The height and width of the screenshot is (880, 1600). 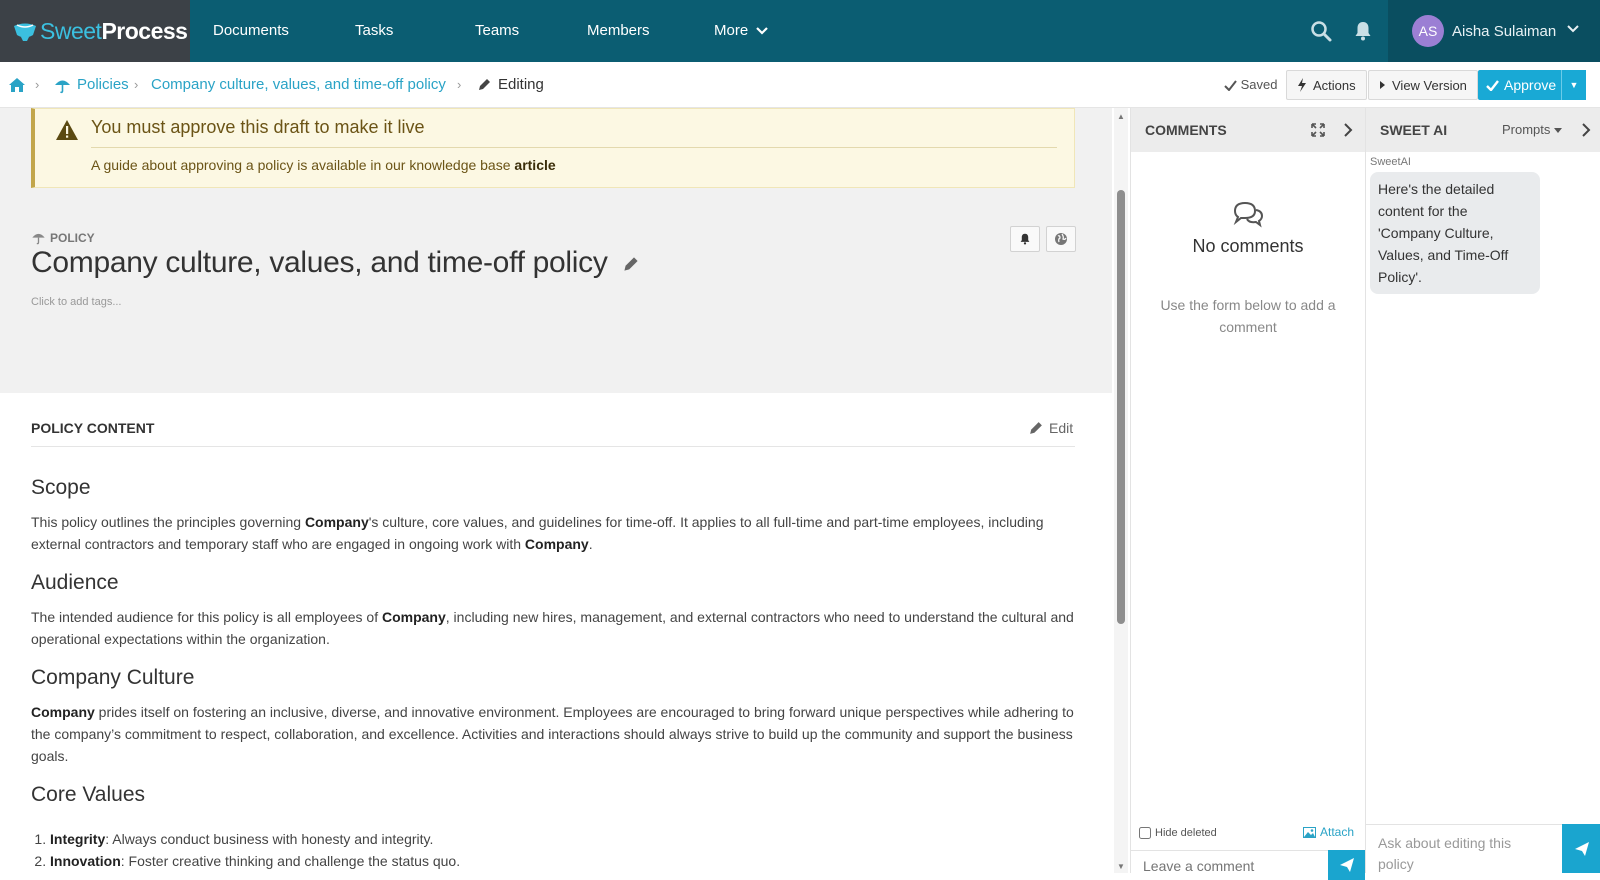 I want to click on alert-divider, so click(x=574, y=147).